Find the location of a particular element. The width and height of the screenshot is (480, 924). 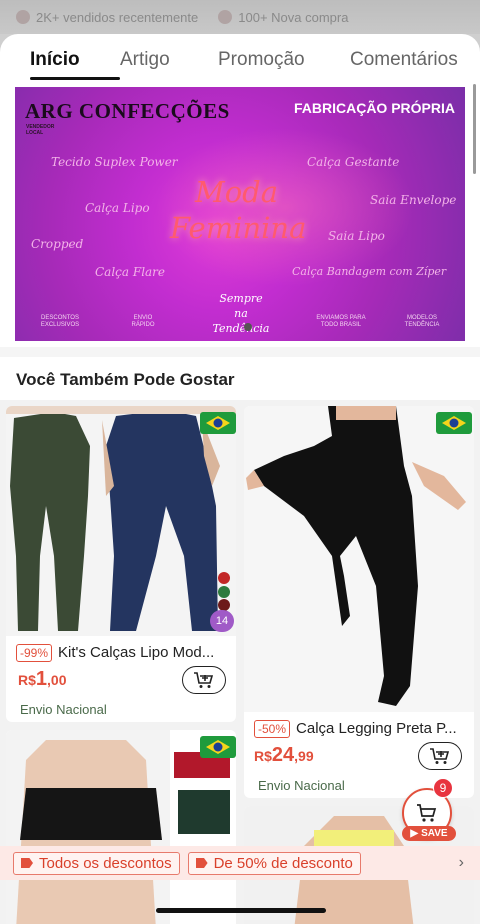

section-divider is located at coordinates (240, 352).